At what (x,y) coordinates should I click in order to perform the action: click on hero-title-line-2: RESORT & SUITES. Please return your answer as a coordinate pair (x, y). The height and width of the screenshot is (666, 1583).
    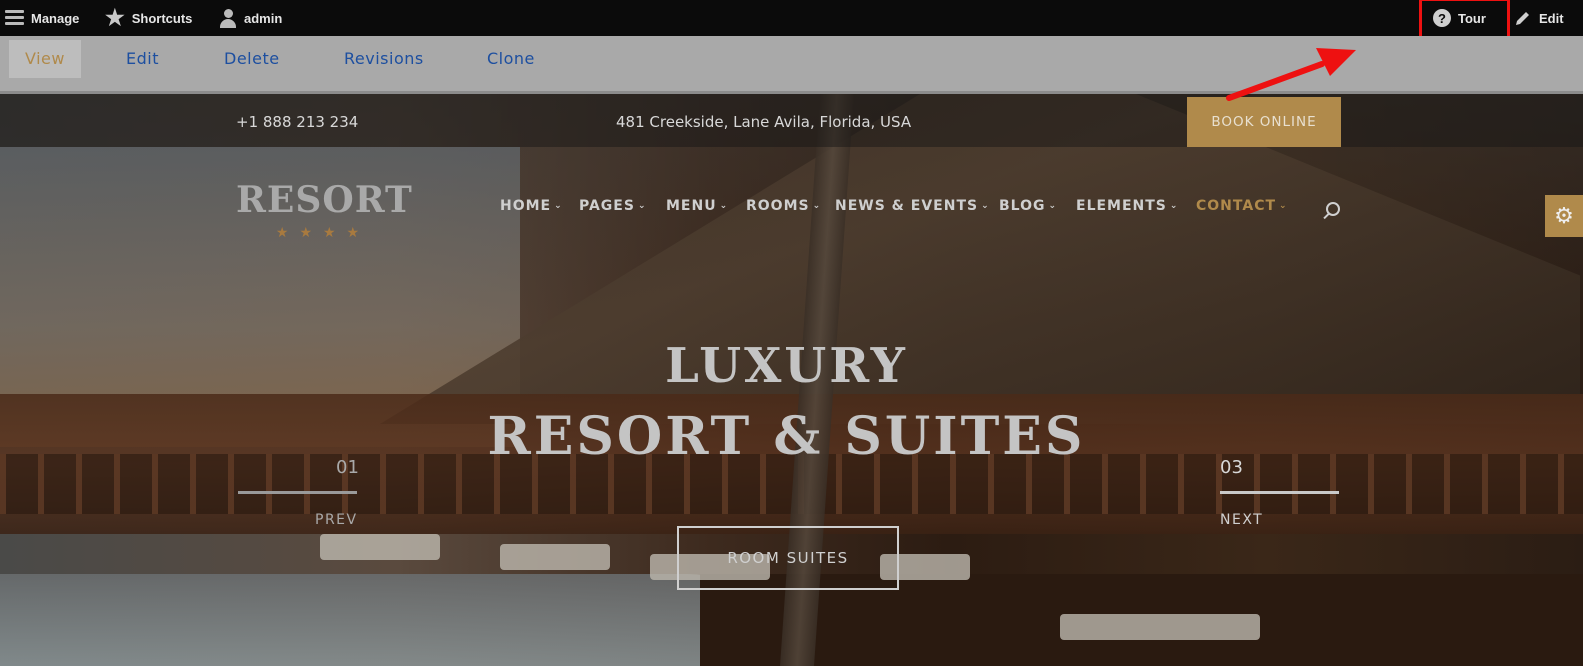
    Looking at the image, I should click on (786, 436).